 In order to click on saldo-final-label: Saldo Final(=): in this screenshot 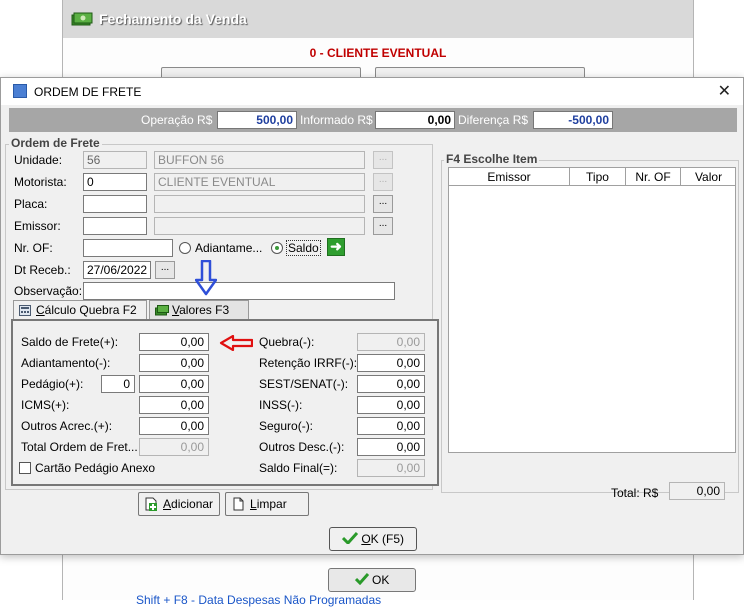, I will do `click(298, 468)`.